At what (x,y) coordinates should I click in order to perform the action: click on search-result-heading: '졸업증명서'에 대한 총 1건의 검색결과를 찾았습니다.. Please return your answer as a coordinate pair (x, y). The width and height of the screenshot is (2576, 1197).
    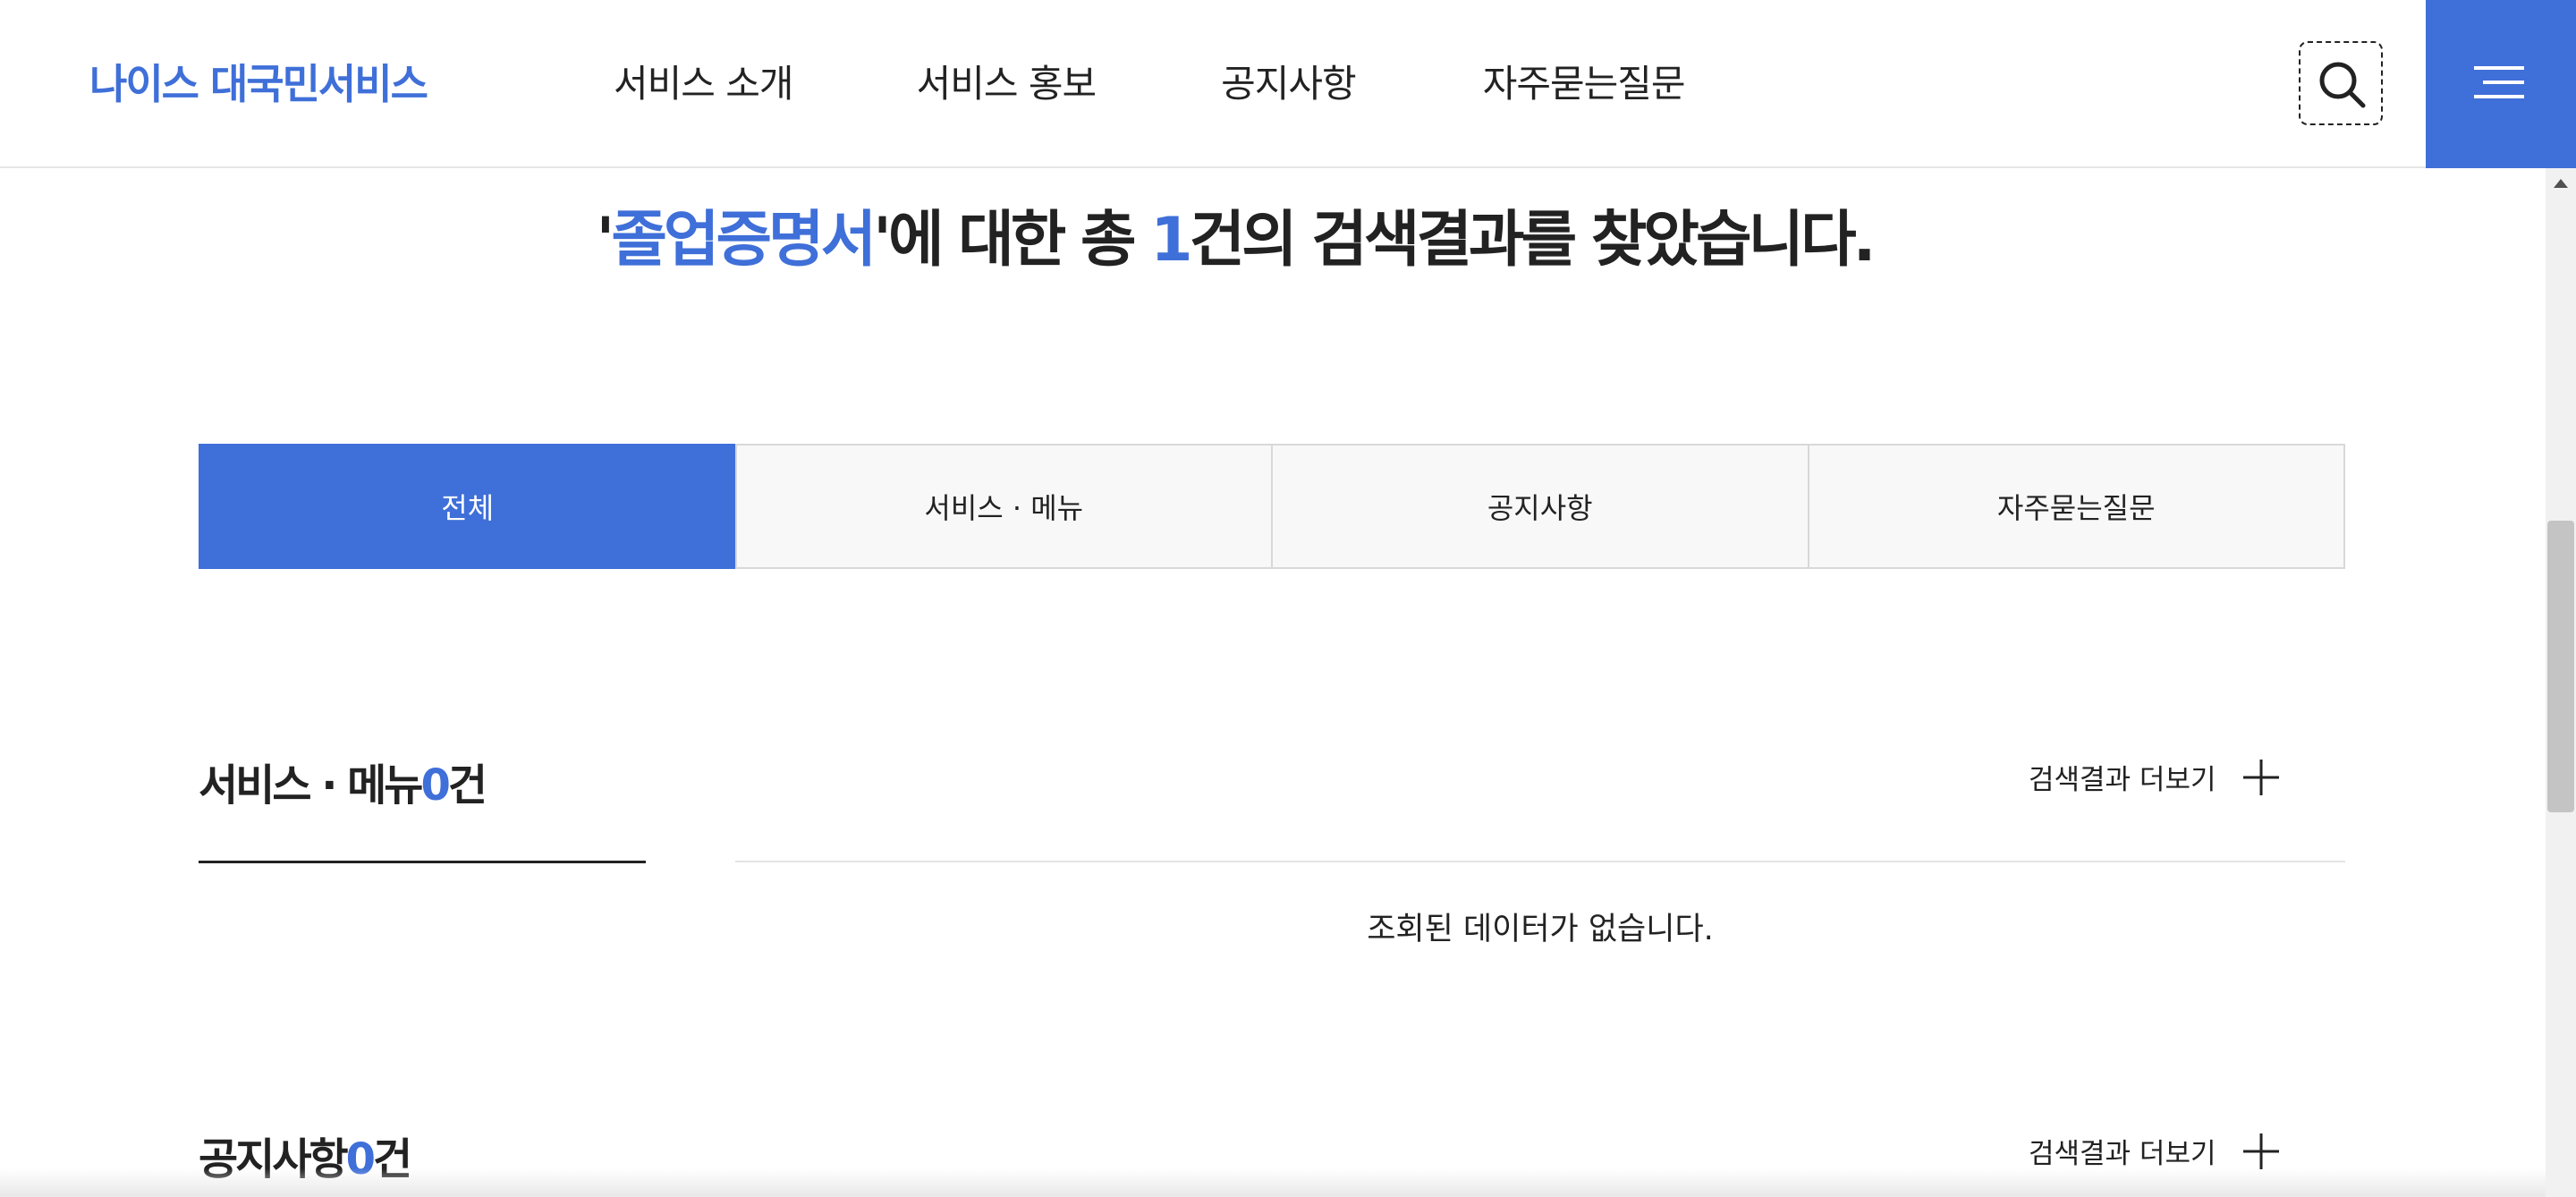
    Looking at the image, I should click on (1234, 234).